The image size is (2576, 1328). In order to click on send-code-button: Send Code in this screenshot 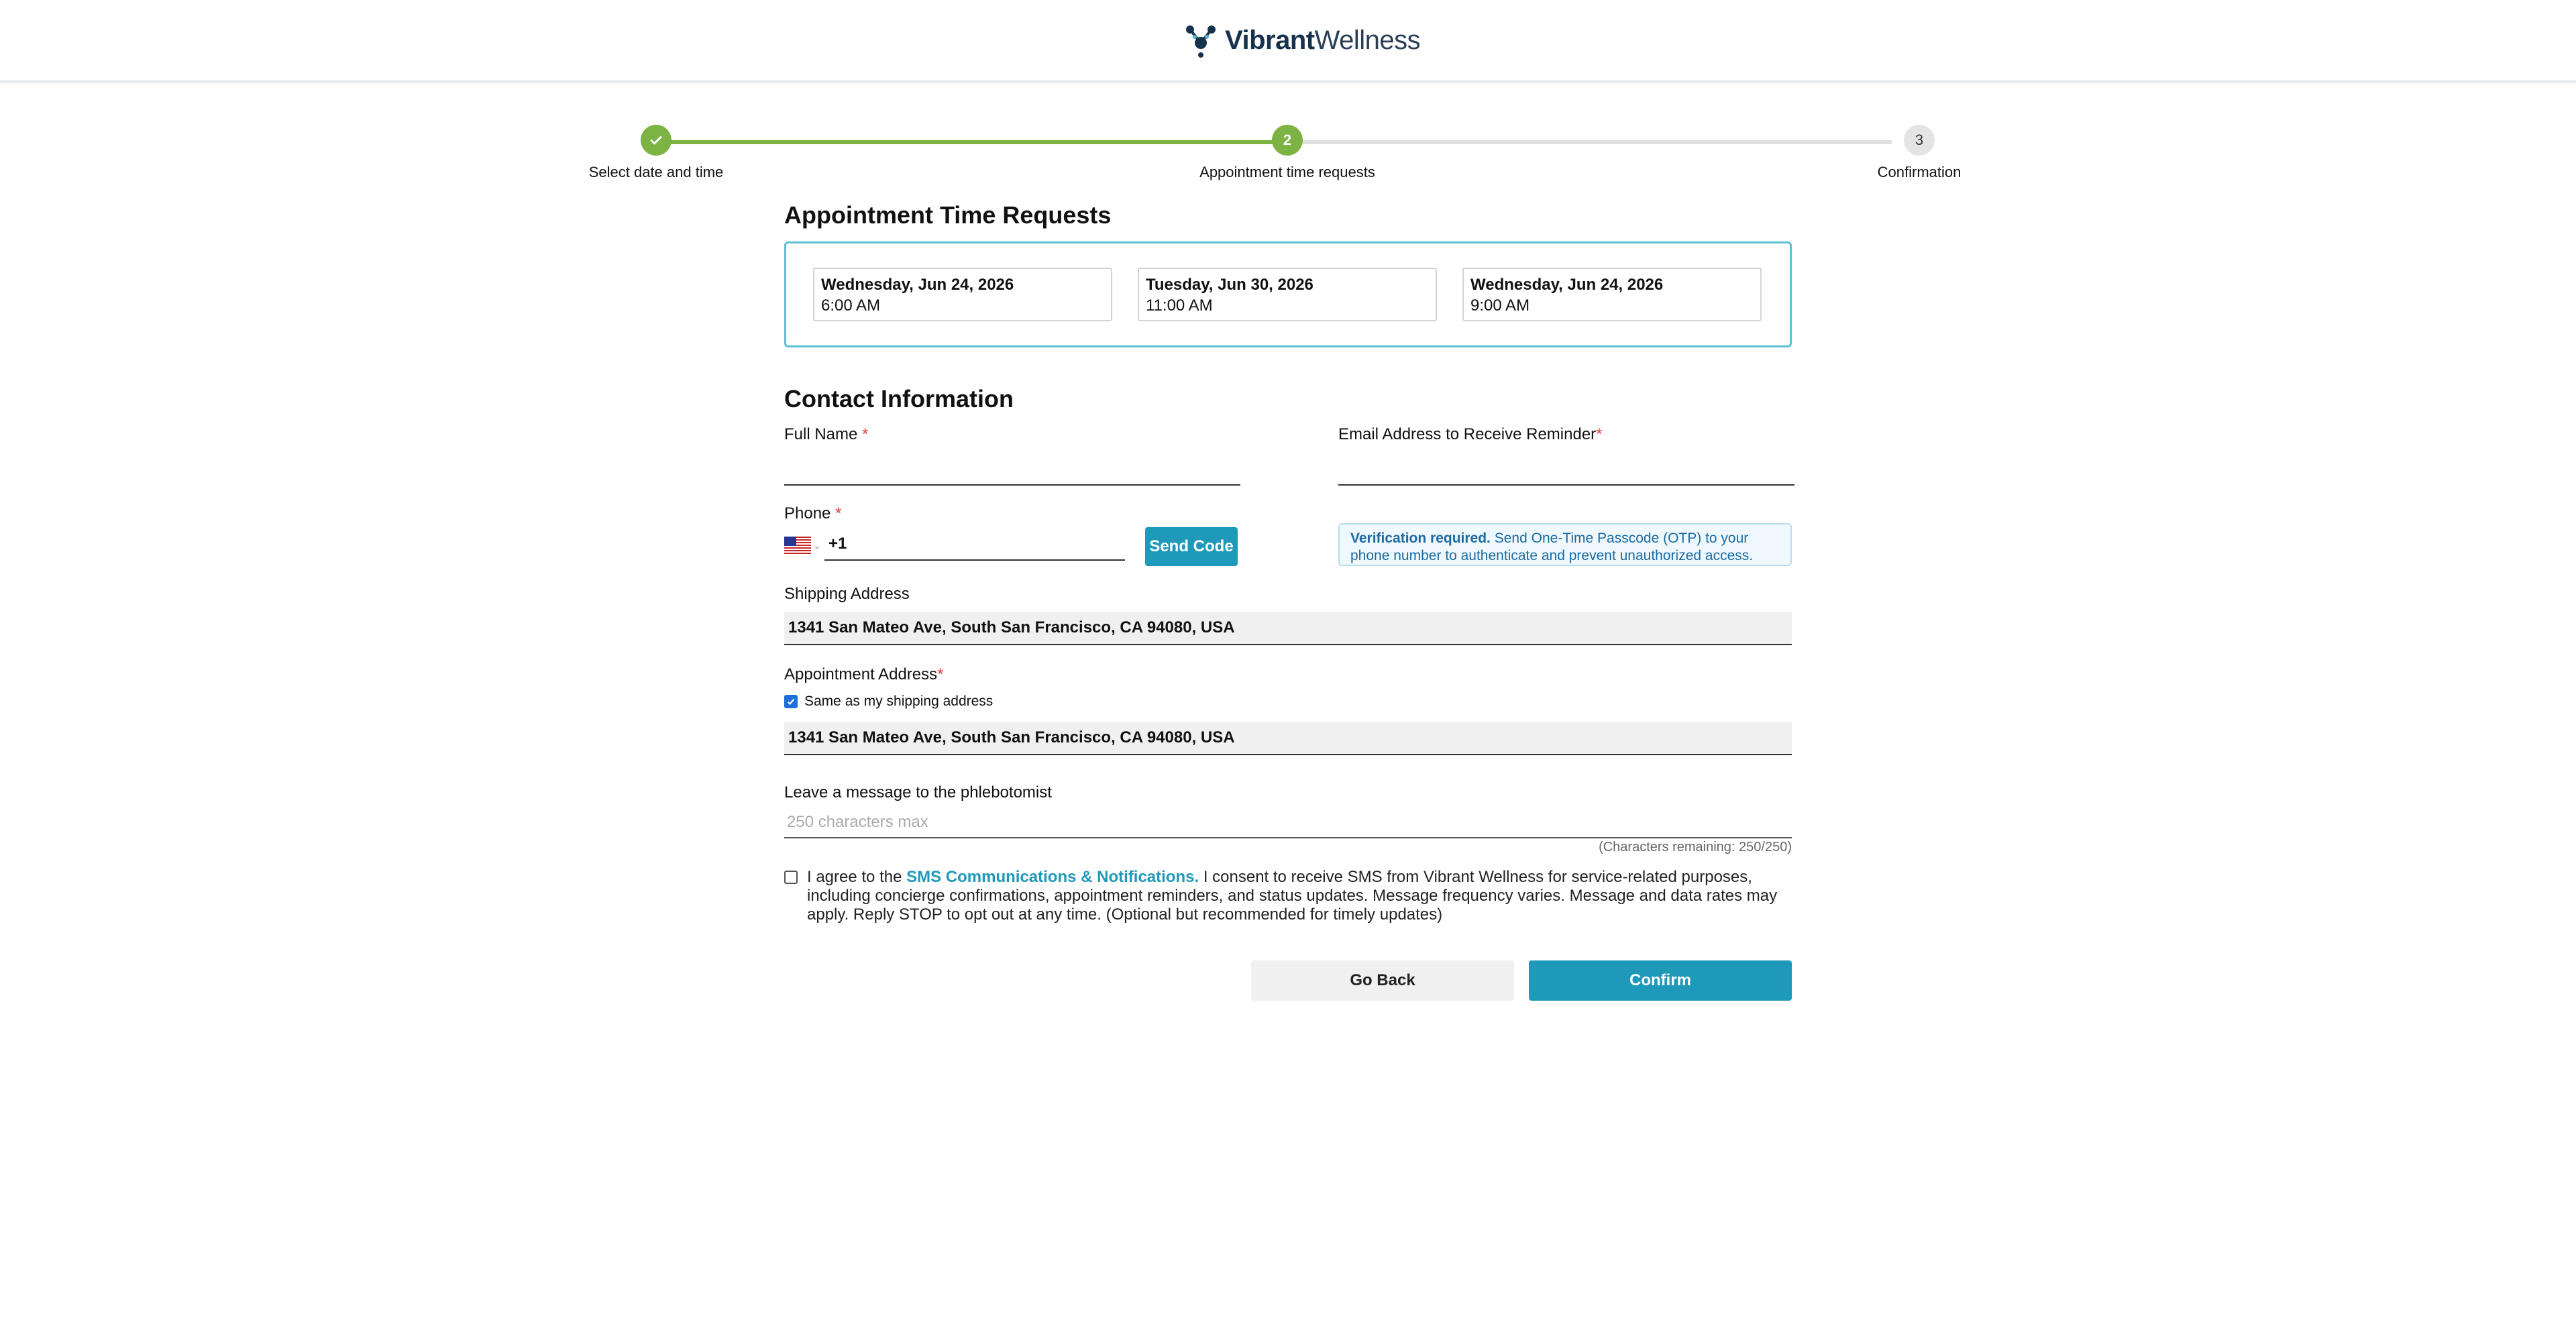, I will do `click(1191, 546)`.